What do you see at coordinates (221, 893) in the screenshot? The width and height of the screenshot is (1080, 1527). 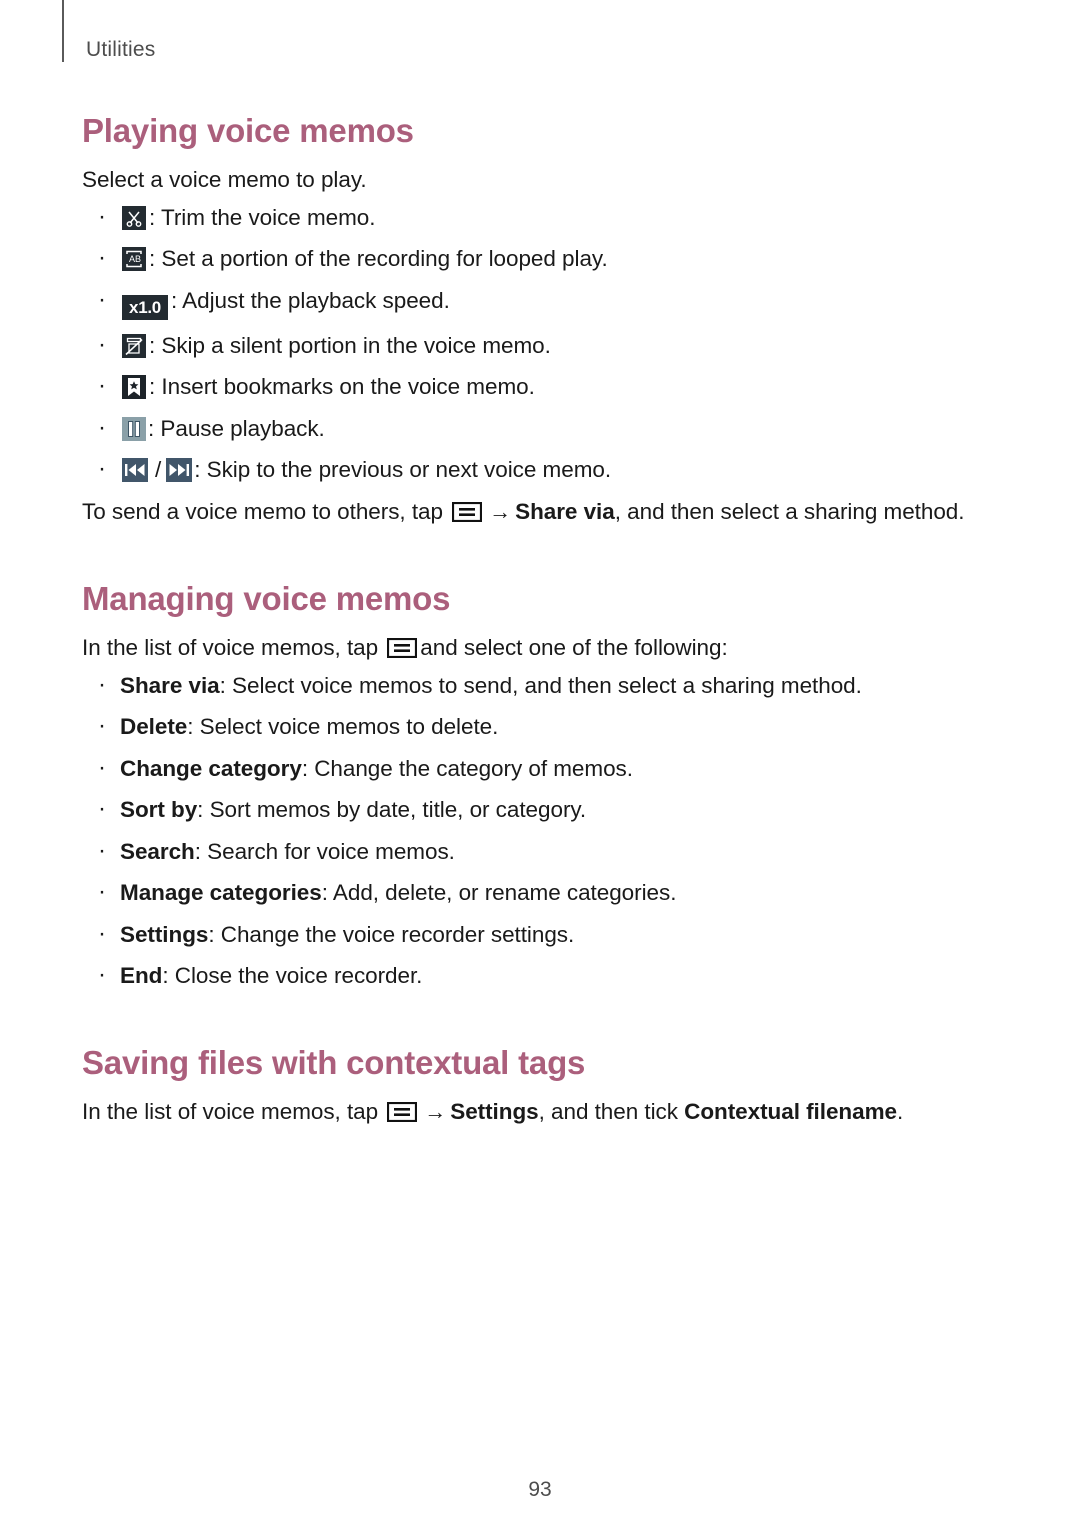 I see `option-term: Manage categories` at bounding box center [221, 893].